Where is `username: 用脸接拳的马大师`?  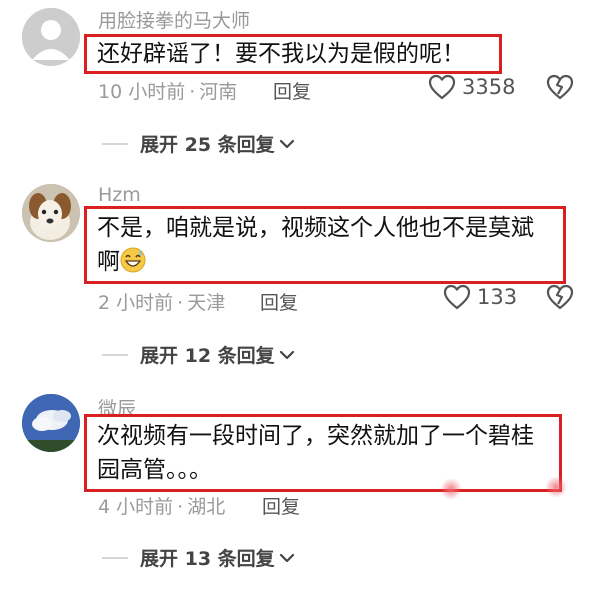 username: 用脸接拳的马大师 is located at coordinates (174, 19).